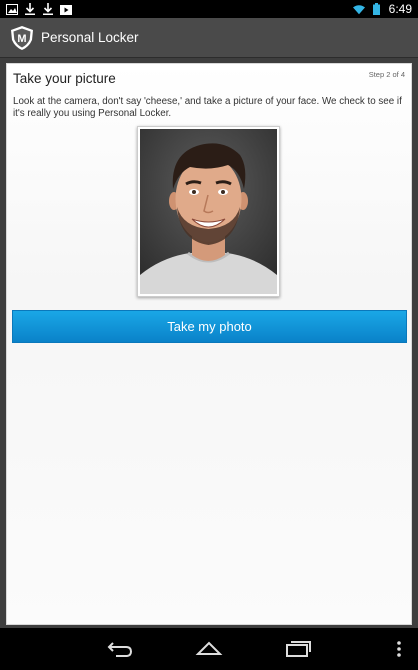  I want to click on gallery-icon, so click(12, 9).